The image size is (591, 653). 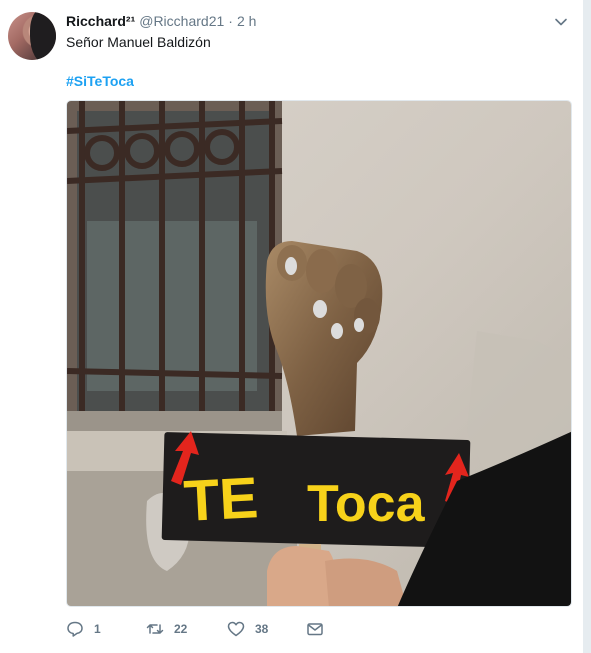 I want to click on direct-message-button, so click(x=315, y=629).